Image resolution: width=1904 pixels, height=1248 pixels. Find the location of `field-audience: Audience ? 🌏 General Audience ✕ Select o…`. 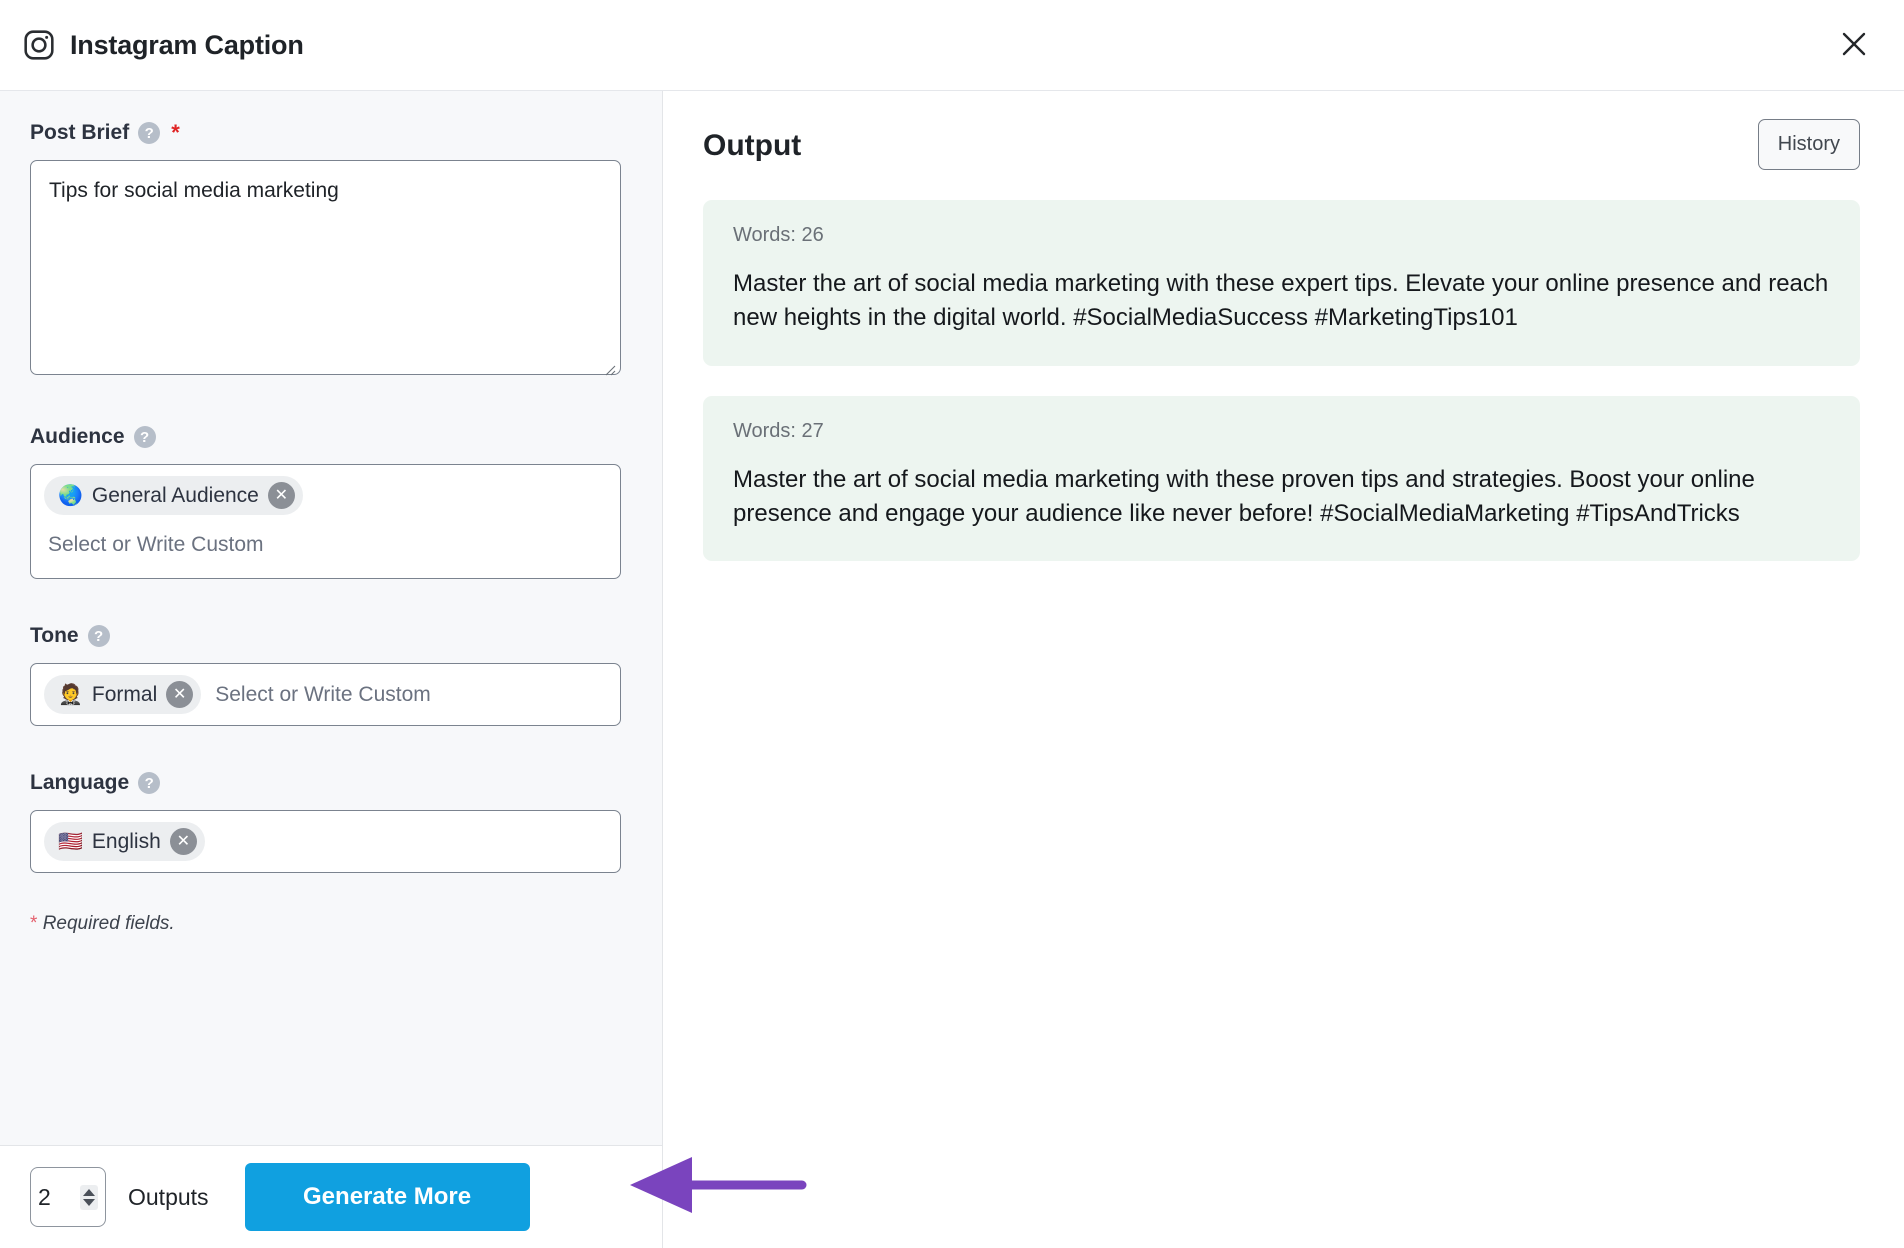

field-audience: Audience ? 🌏 General Audience ✕ Select o… is located at coordinates (326, 502).